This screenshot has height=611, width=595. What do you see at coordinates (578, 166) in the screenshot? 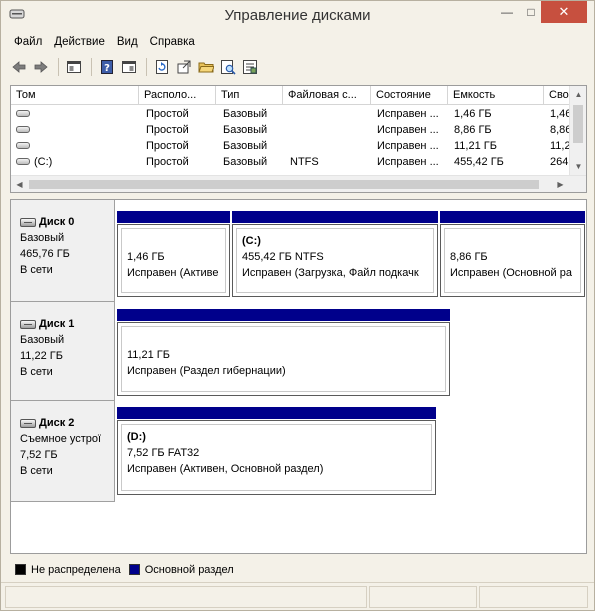
I see `scroll-down-icon: ▼` at bounding box center [578, 166].